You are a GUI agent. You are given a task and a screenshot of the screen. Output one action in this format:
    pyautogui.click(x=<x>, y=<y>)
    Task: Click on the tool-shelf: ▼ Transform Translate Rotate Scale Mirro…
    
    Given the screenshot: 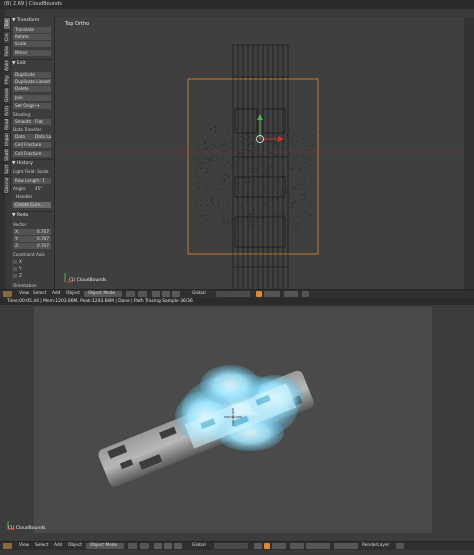 What is the action you would take?
    pyautogui.click(x=33, y=153)
    